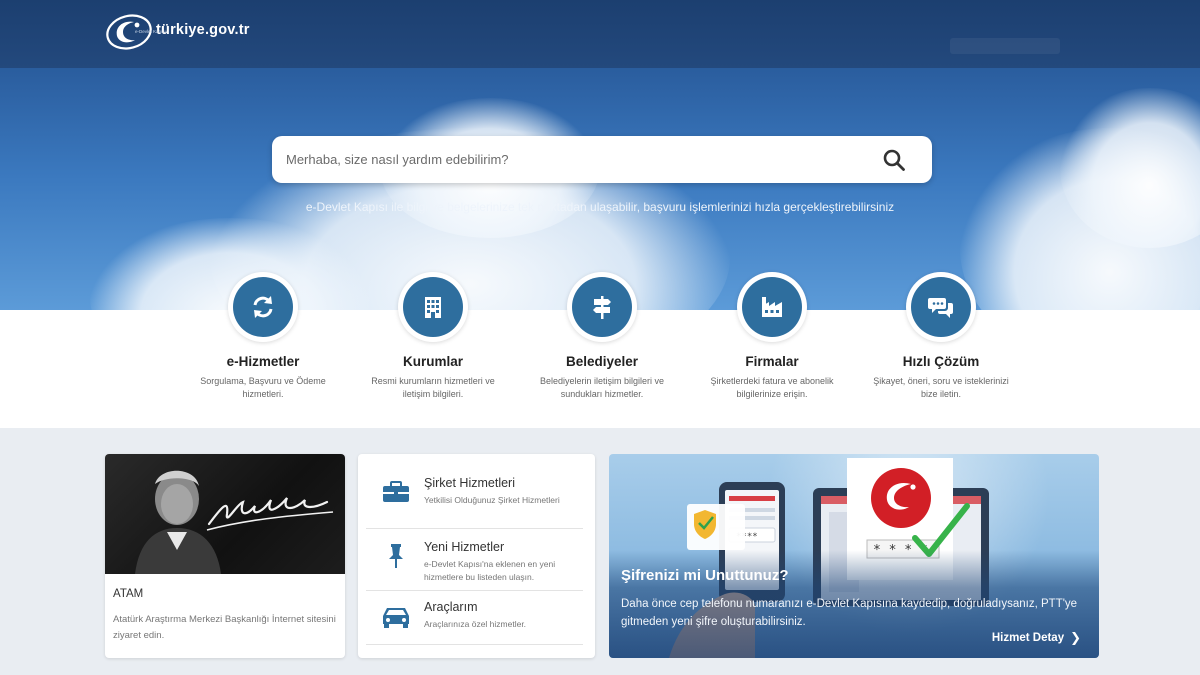  I want to click on factory-icon, so click(772, 307).